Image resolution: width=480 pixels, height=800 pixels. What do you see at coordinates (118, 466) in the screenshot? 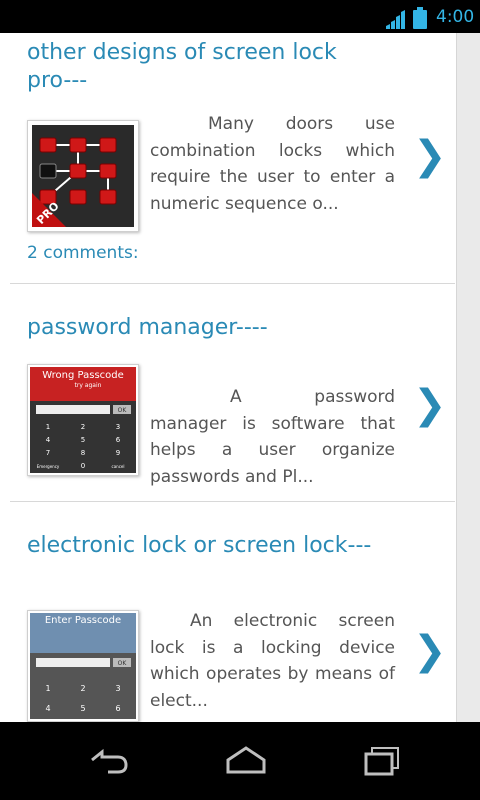
I see `svg-text: cancel` at bounding box center [118, 466].